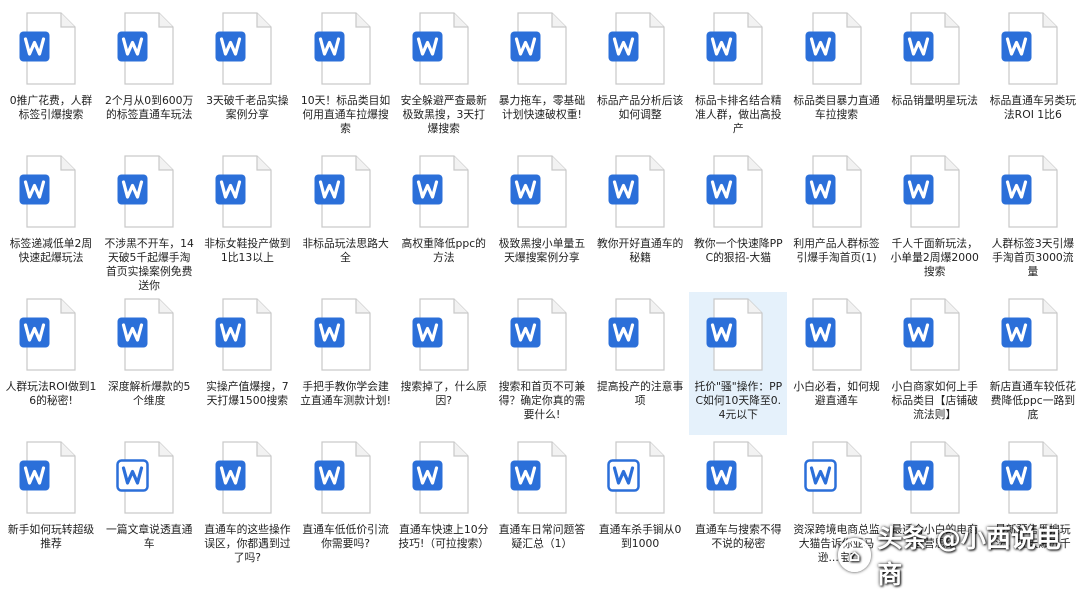  Describe the element at coordinates (345, 114) in the screenshot. I see `file-name-label: 10天！标品类目如何用直通车拉爆搜索` at that location.